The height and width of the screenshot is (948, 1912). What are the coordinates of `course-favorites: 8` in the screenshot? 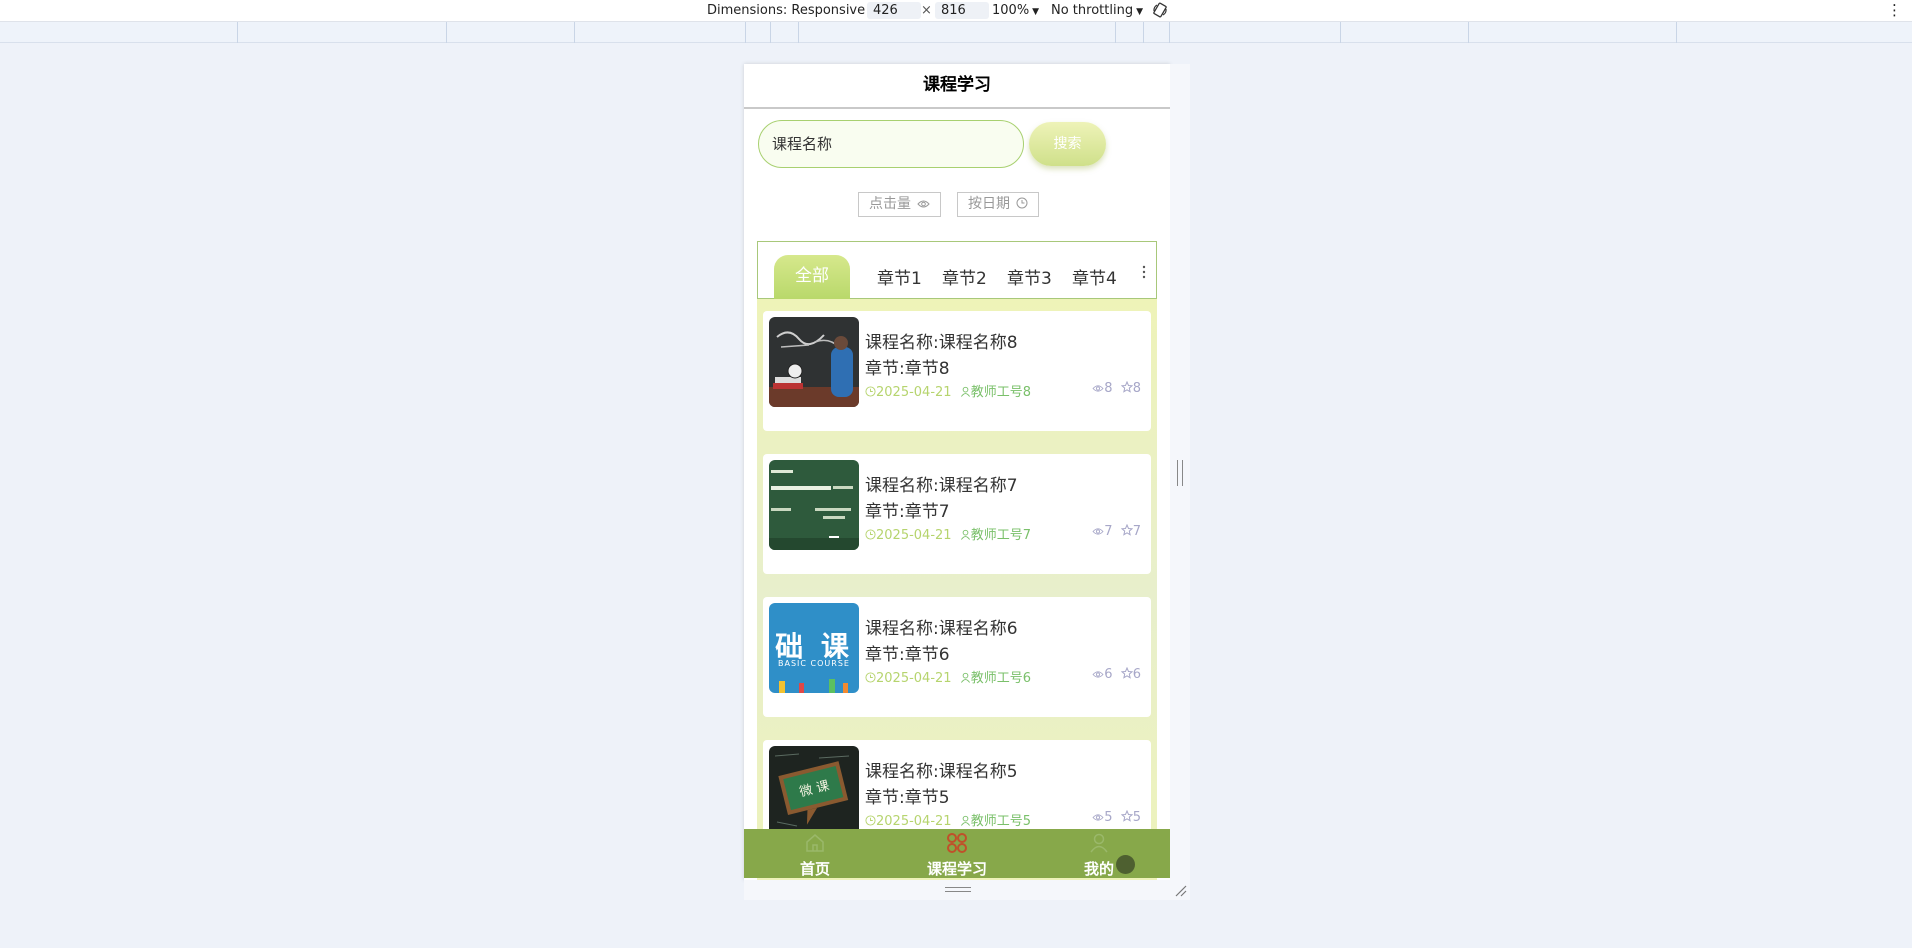 It's located at (1136, 388).